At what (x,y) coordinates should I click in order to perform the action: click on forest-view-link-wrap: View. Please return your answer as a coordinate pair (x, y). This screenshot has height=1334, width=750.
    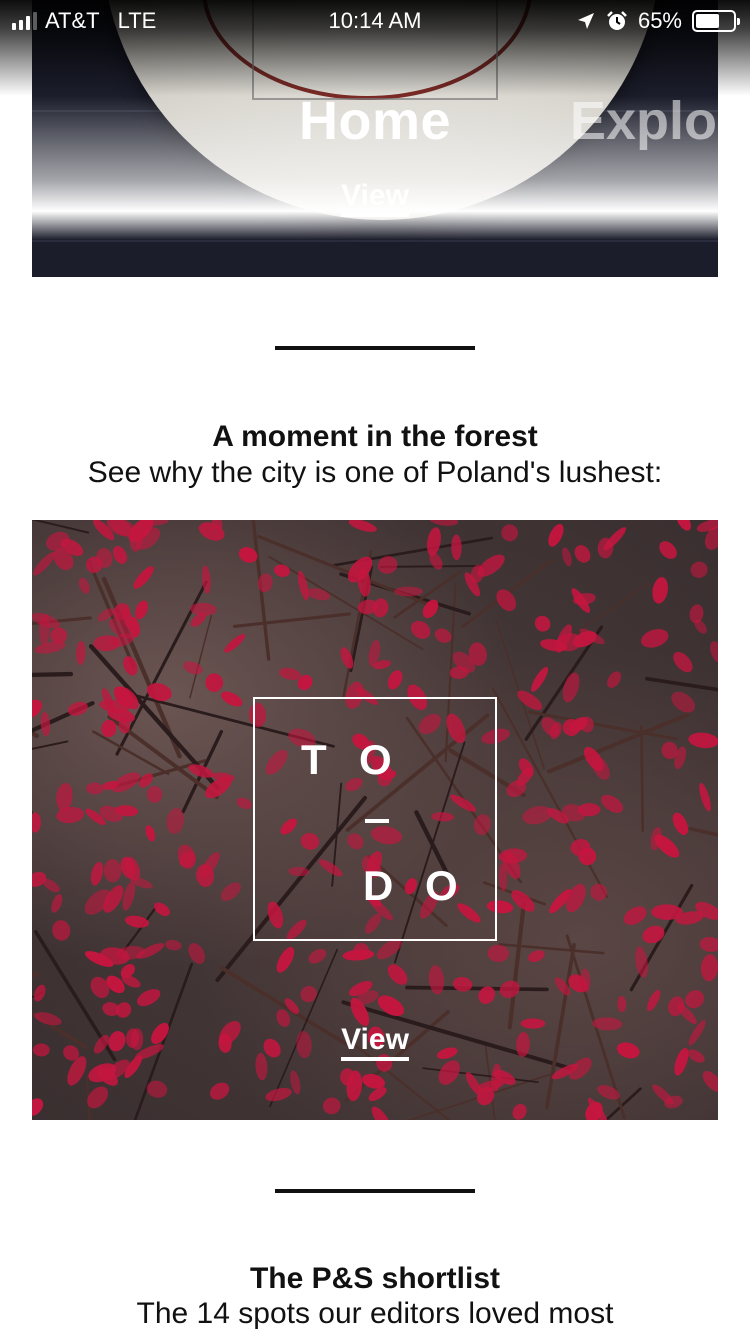
    Looking at the image, I should click on (375, 1042).